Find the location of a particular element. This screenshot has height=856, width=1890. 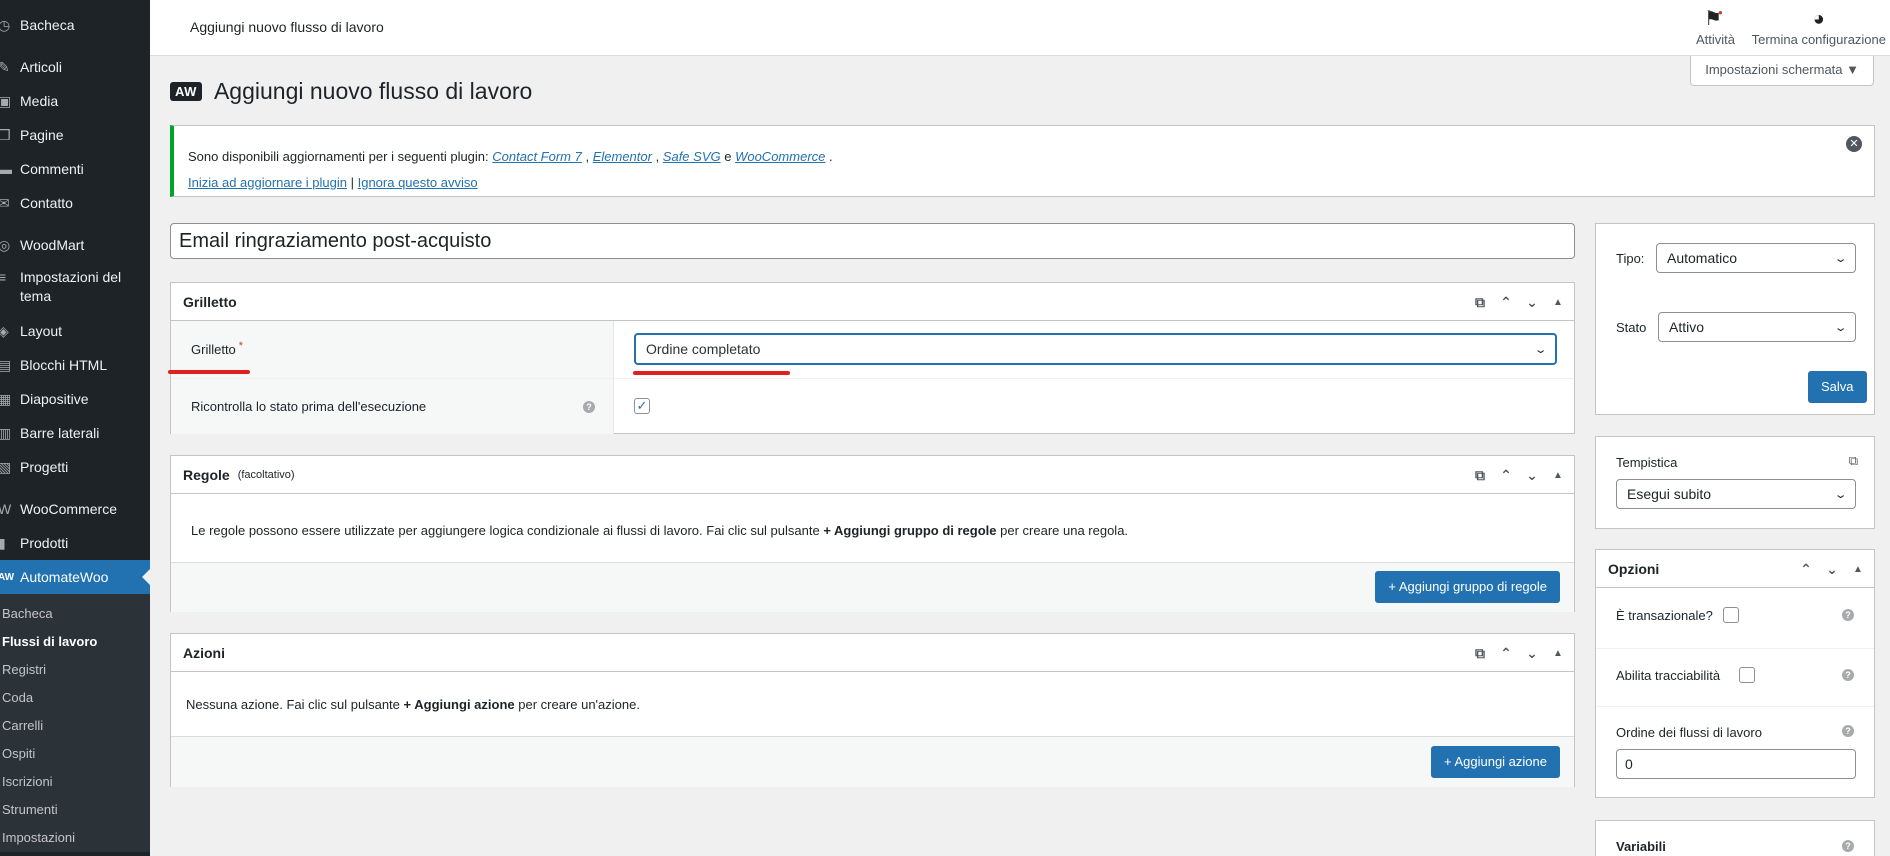

actions-box-title: Azioni is located at coordinates (204, 652).